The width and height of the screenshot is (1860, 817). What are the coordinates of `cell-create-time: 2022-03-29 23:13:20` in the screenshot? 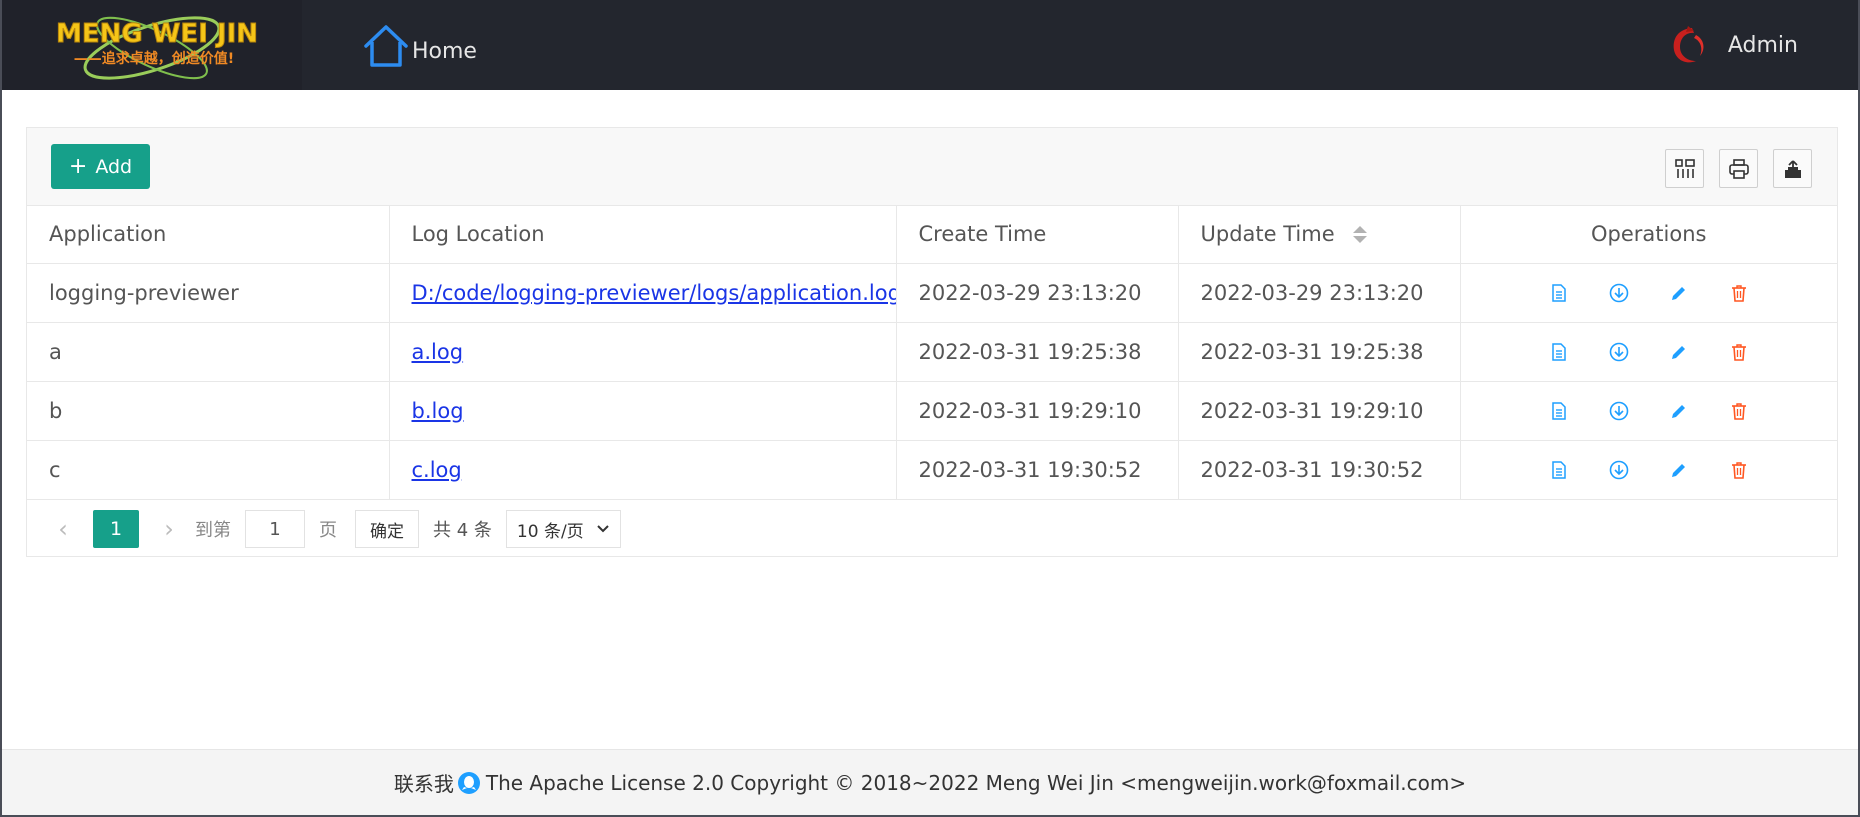 It's located at (1037, 293).